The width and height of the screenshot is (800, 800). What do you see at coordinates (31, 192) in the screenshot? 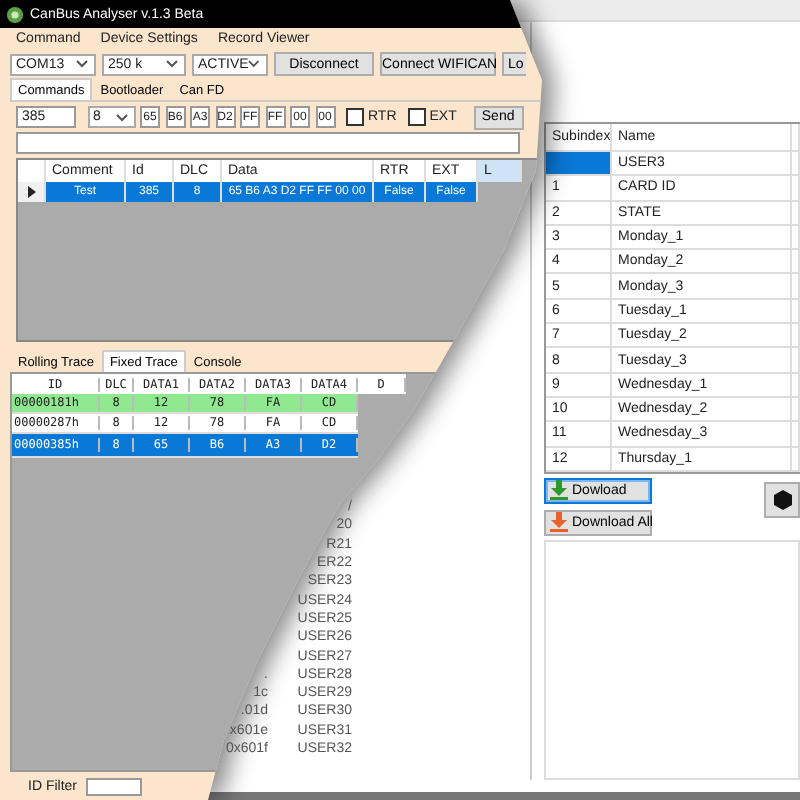
I see `row-pointer-icon` at bounding box center [31, 192].